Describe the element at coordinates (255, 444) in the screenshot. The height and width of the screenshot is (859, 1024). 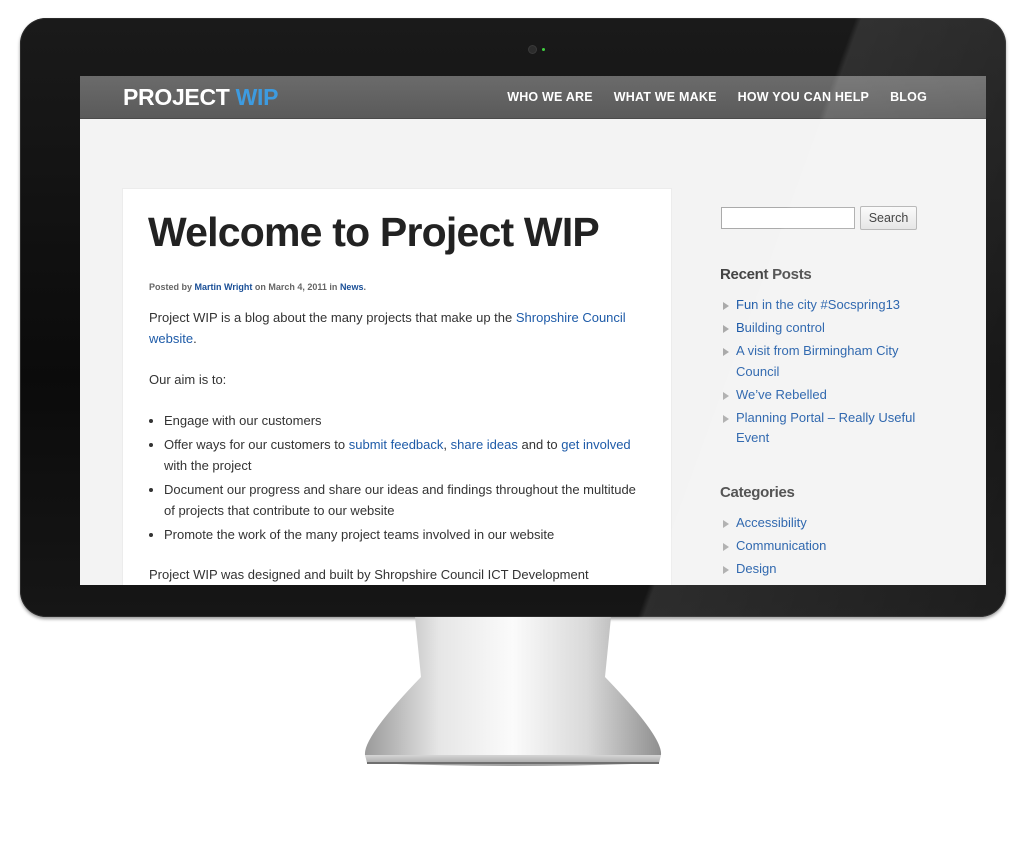
I see `list-item-text: Offer ways for our customers to` at that location.